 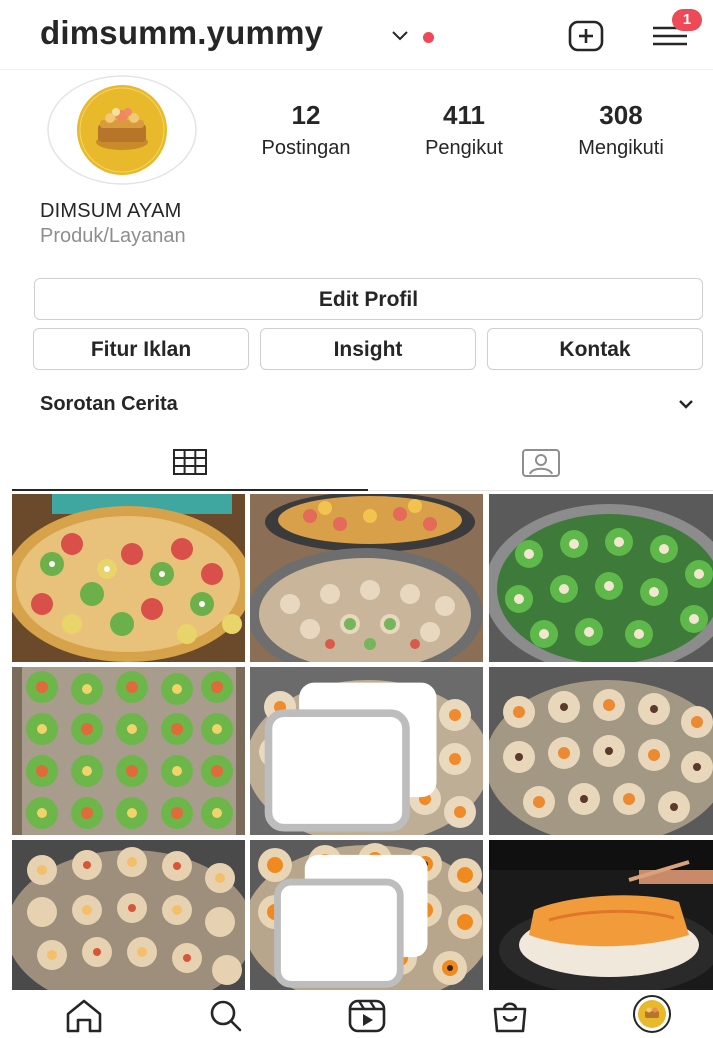 I want to click on display-name: DIMSUM AYAM, so click(x=111, y=211).